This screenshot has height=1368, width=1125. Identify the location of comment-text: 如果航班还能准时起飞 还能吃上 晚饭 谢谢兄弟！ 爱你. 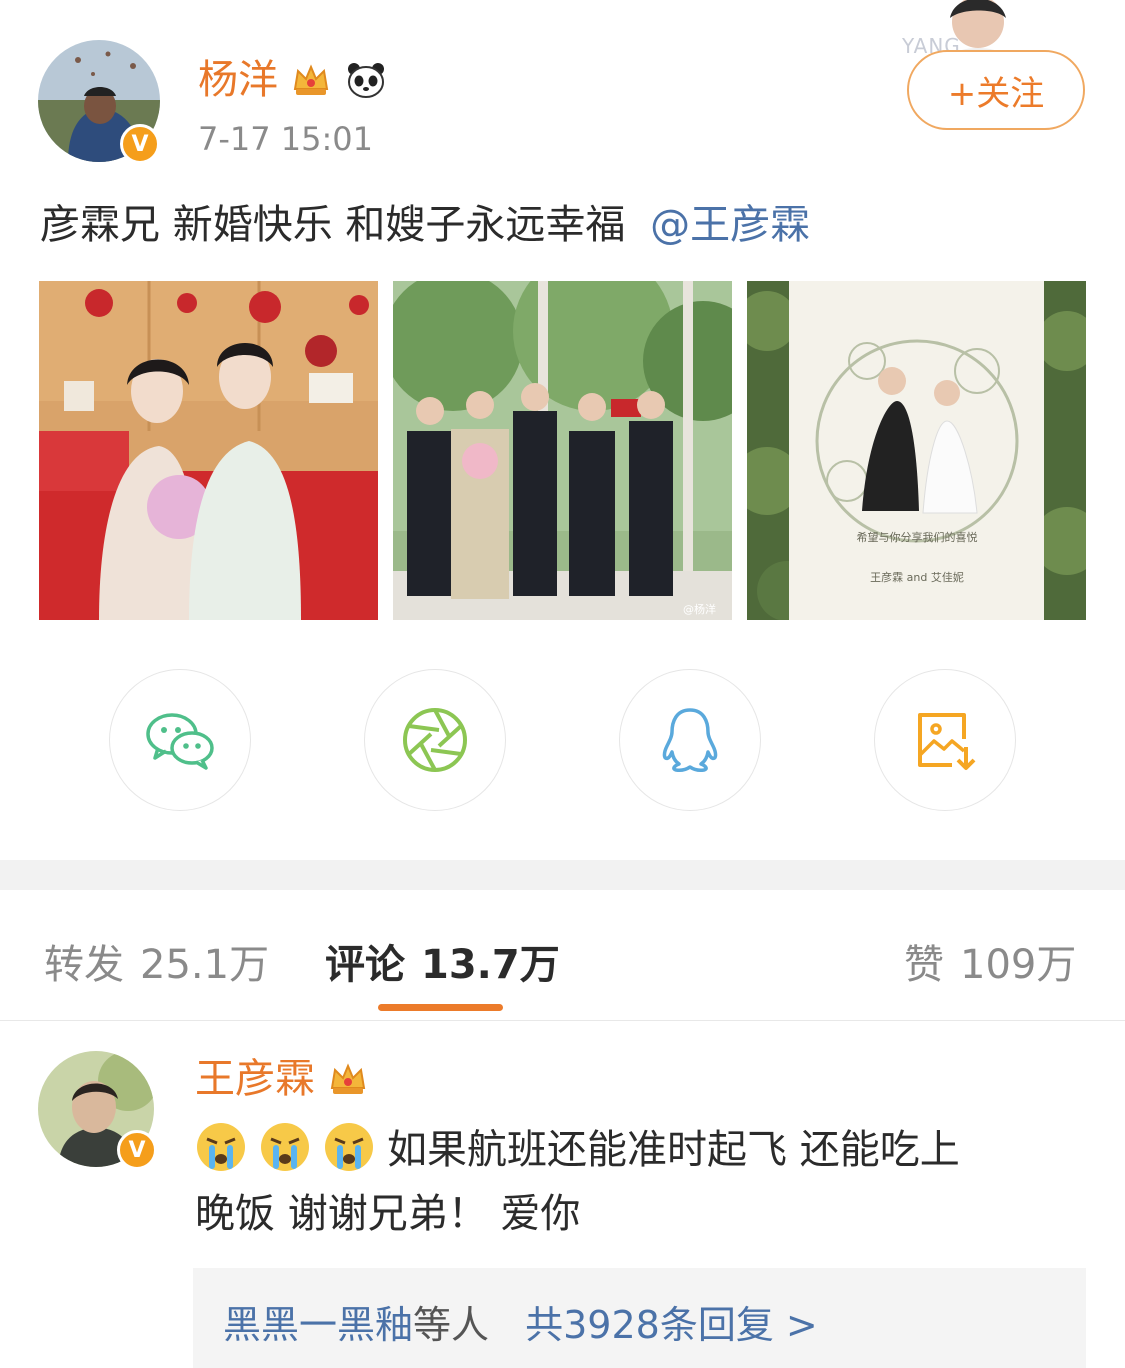
(630, 1182).